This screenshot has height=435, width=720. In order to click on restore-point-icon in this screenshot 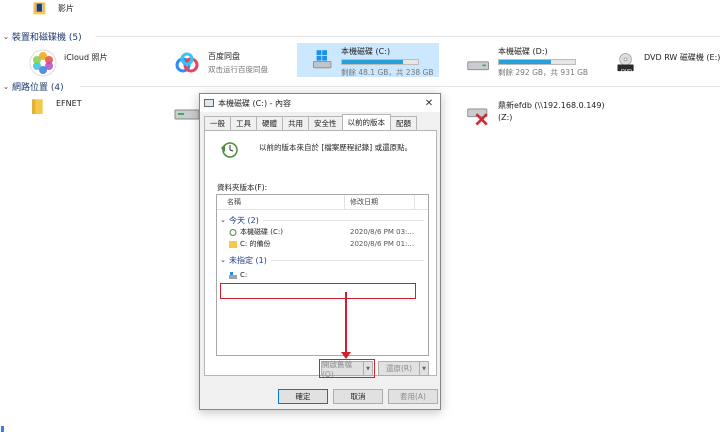, I will do `click(233, 232)`.